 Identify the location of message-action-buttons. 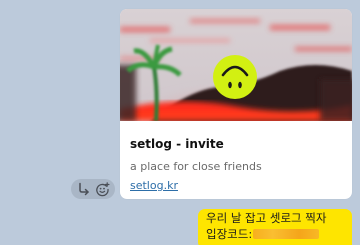
(93, 189).